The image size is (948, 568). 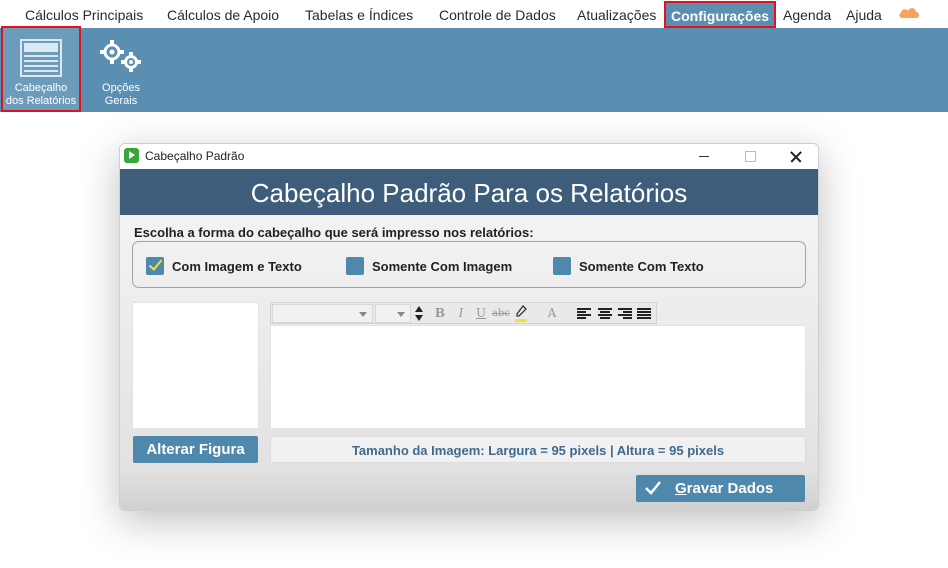 What do you see at coordinates (359, 14) in the screenshot?
I see `menu-tabelas-e-indices: Tabelas e Índices` at bounding box center [359, 14].